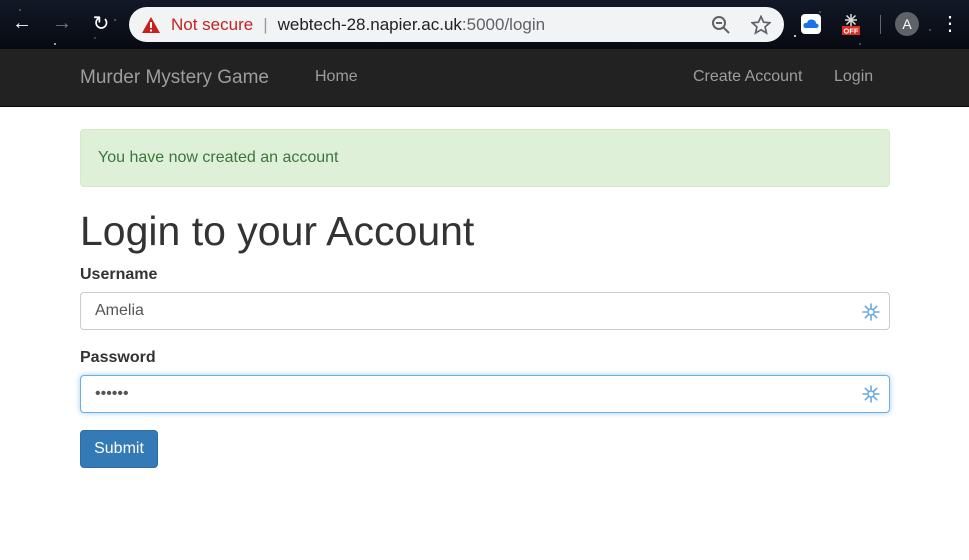 The image size is (969, 560). I want to click on username-input, so click(485, 311).